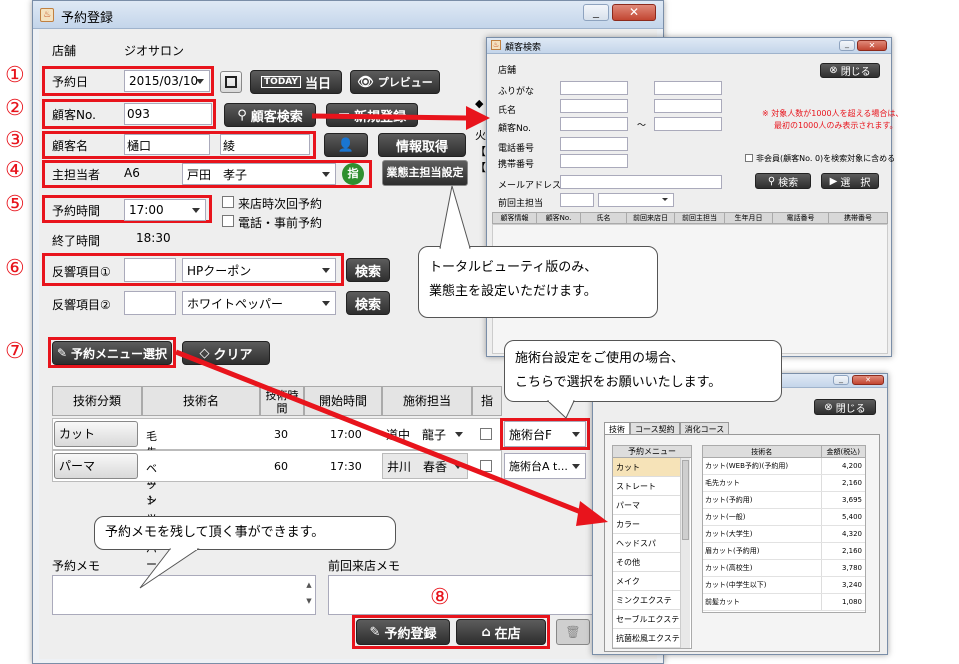  I want to click on business-callout-pointer, so click(455, 217).